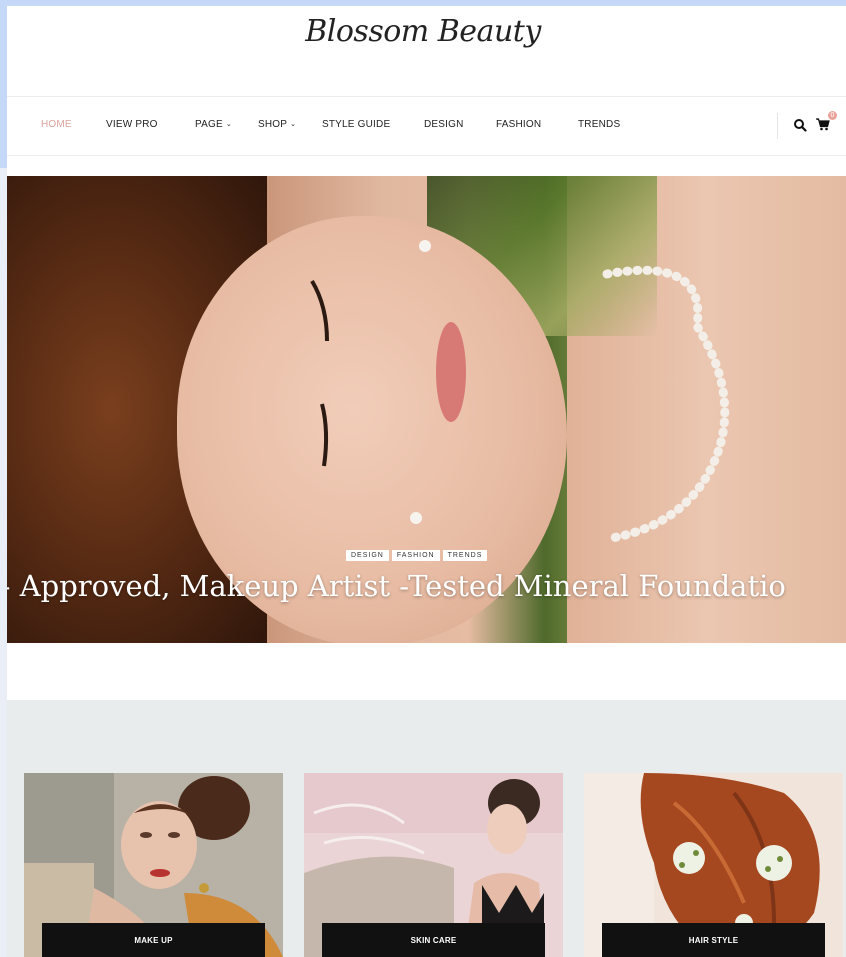  I want to click on nav-item-label: STYLE GUIDE, so click(356, 124).